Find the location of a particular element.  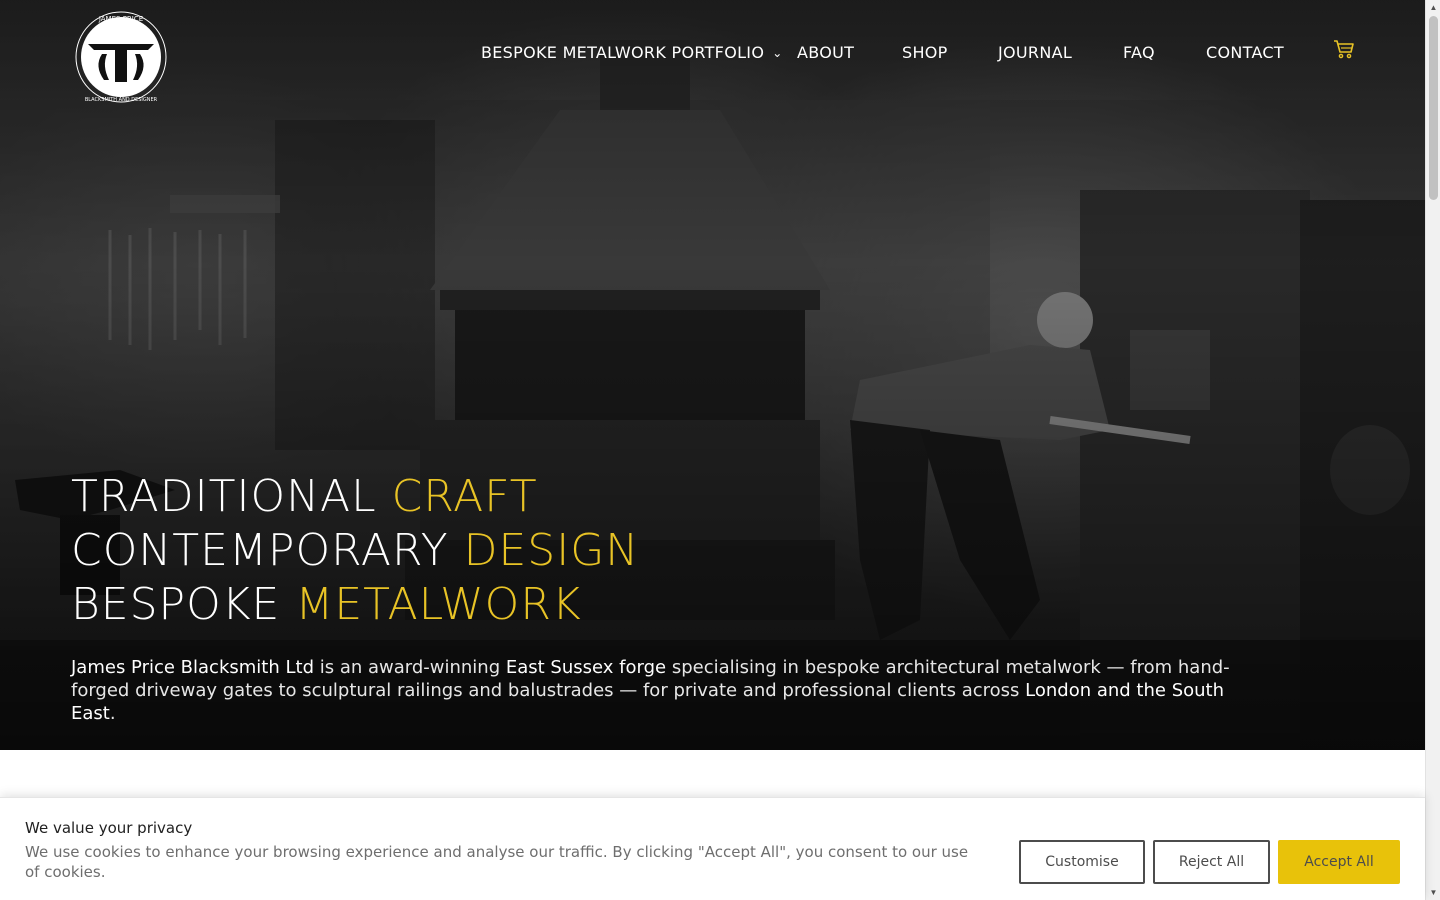

logo-text-top: JAMES PRICE is located at coordinates (120, 19).